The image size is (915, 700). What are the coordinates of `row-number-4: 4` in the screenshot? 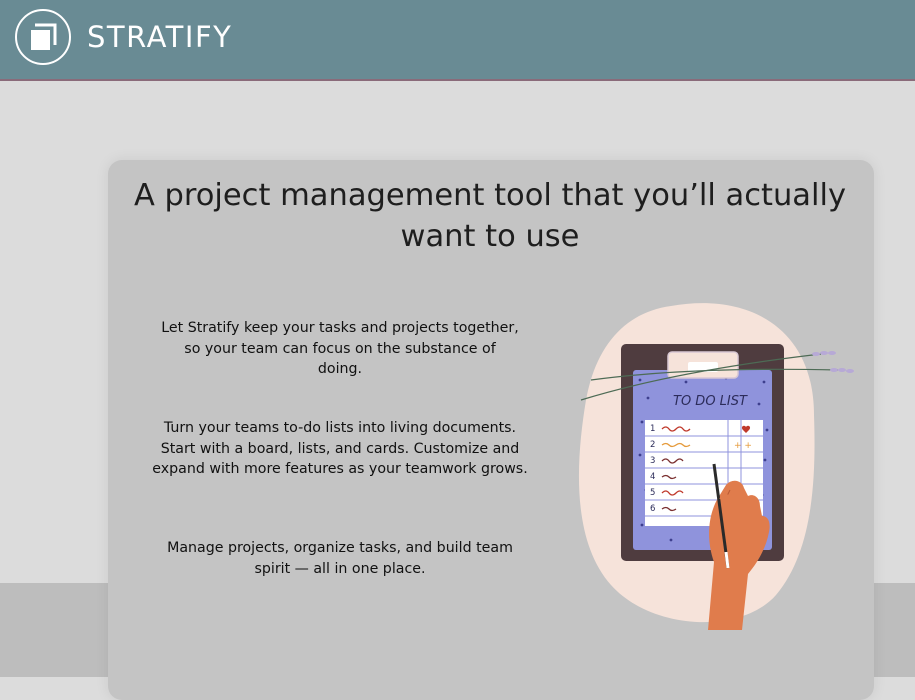 It's located at (652, 477).